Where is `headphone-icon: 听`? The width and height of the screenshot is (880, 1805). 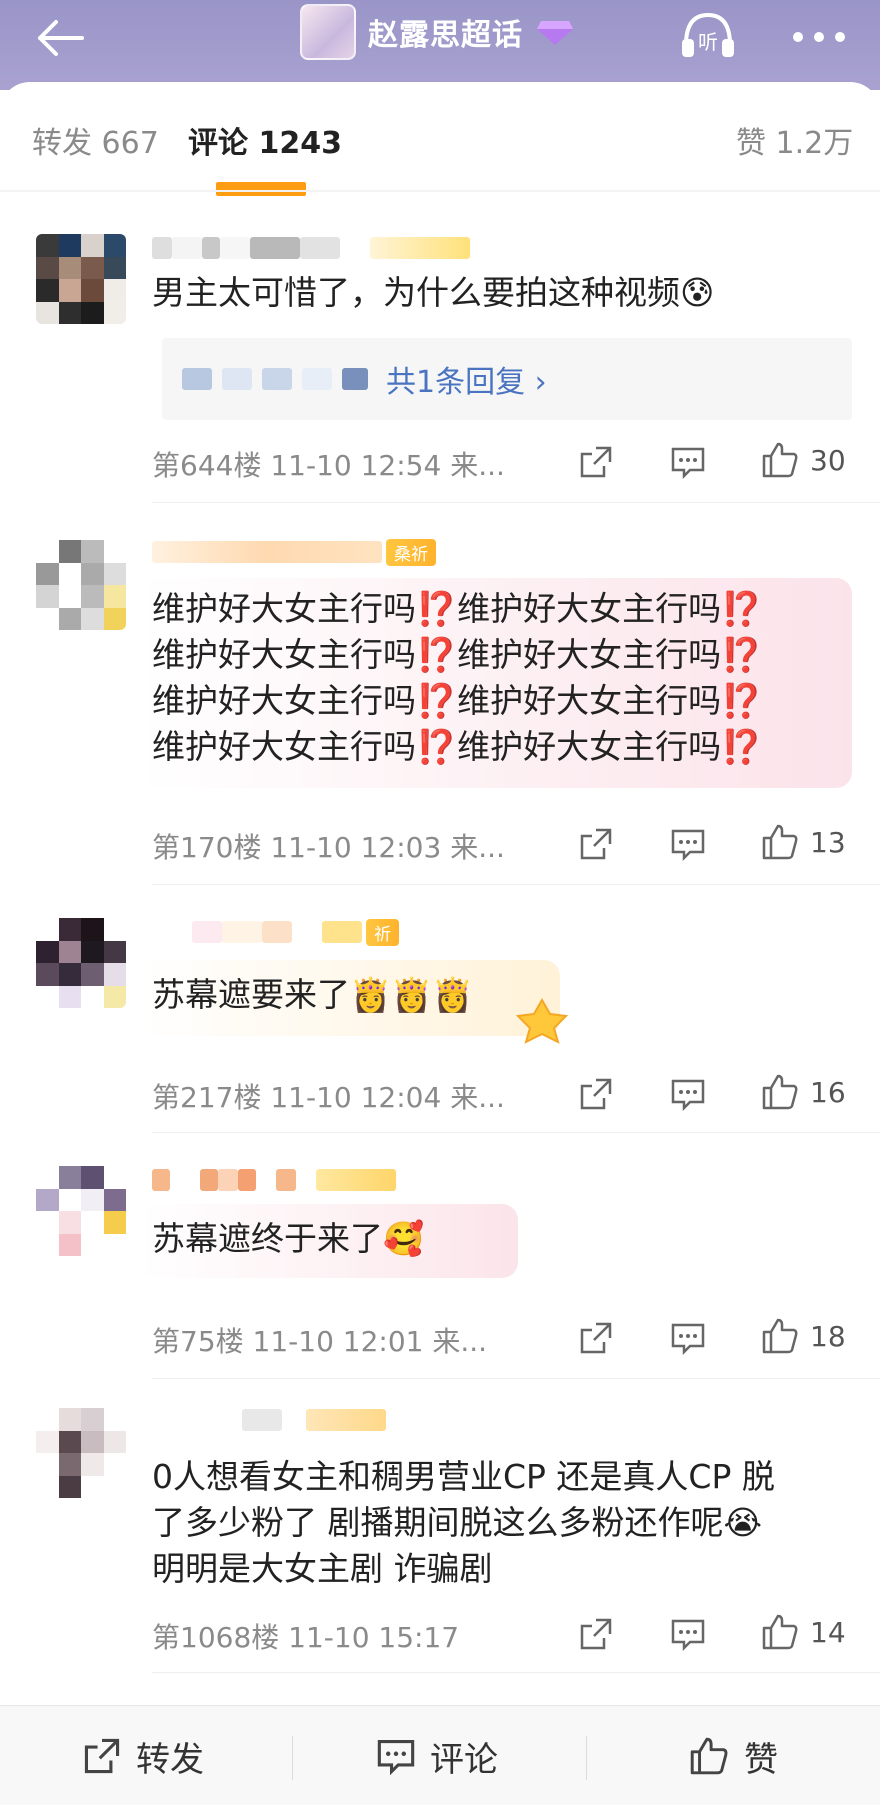 headphone-icon: 听 is located at coordinates (708, 34).